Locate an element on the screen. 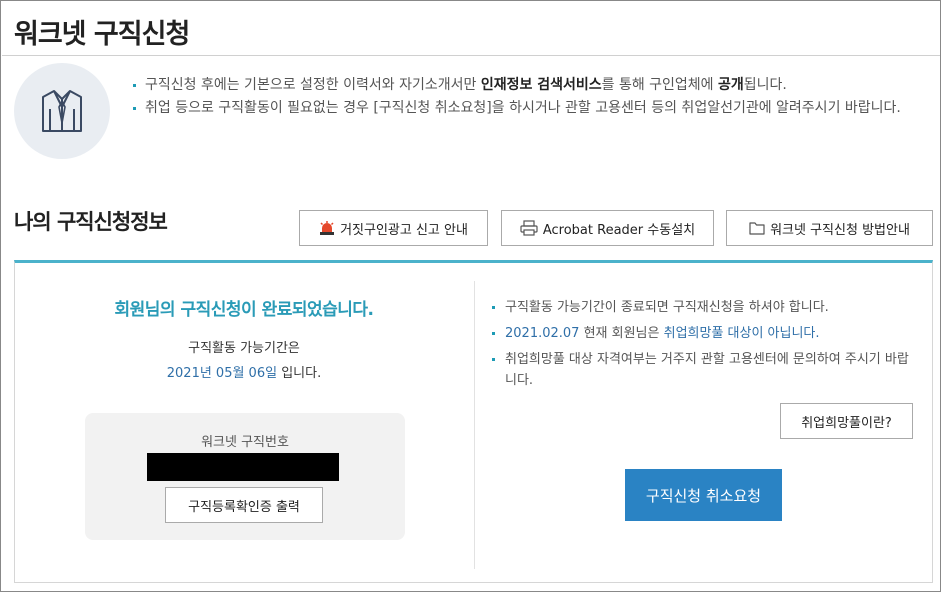 This screenshot has height=592, width=941. printer-icon is located at coordinates (529, 228).